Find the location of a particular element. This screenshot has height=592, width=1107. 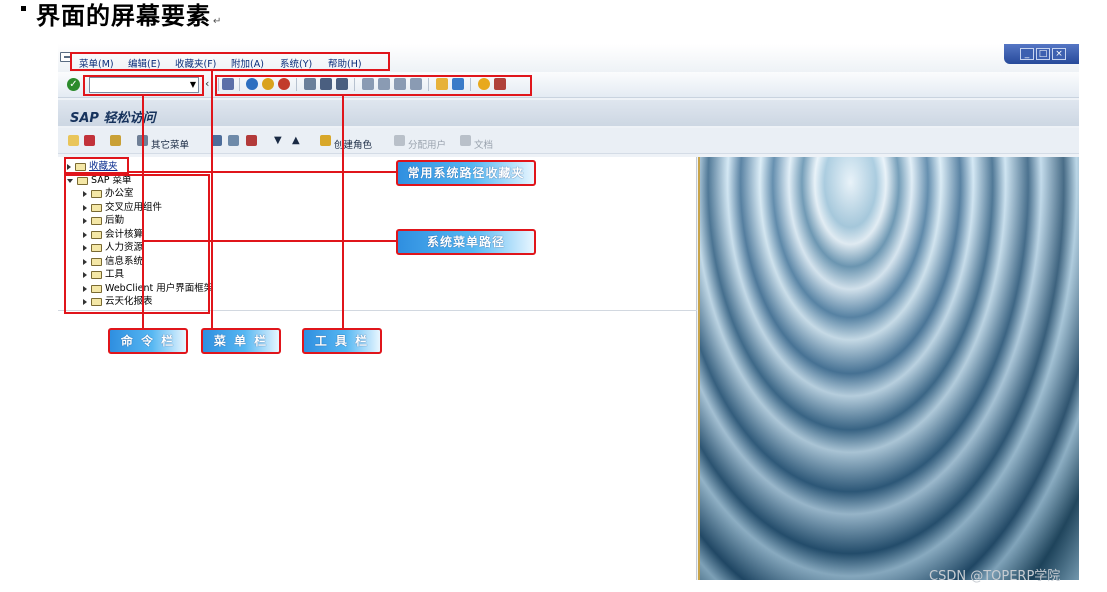

edit-favorites-icon is located at coordinates (115, 140).